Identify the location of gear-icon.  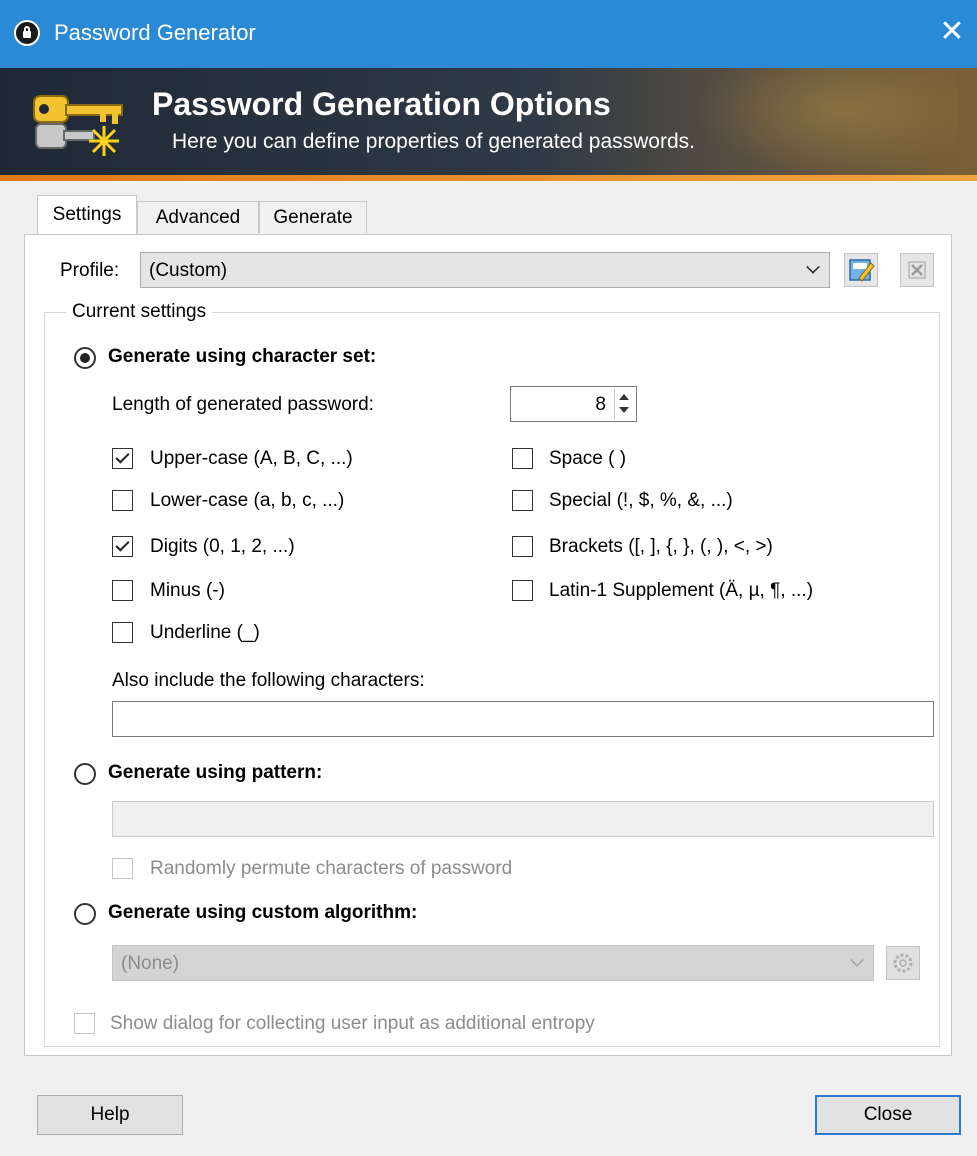
(903, 963).